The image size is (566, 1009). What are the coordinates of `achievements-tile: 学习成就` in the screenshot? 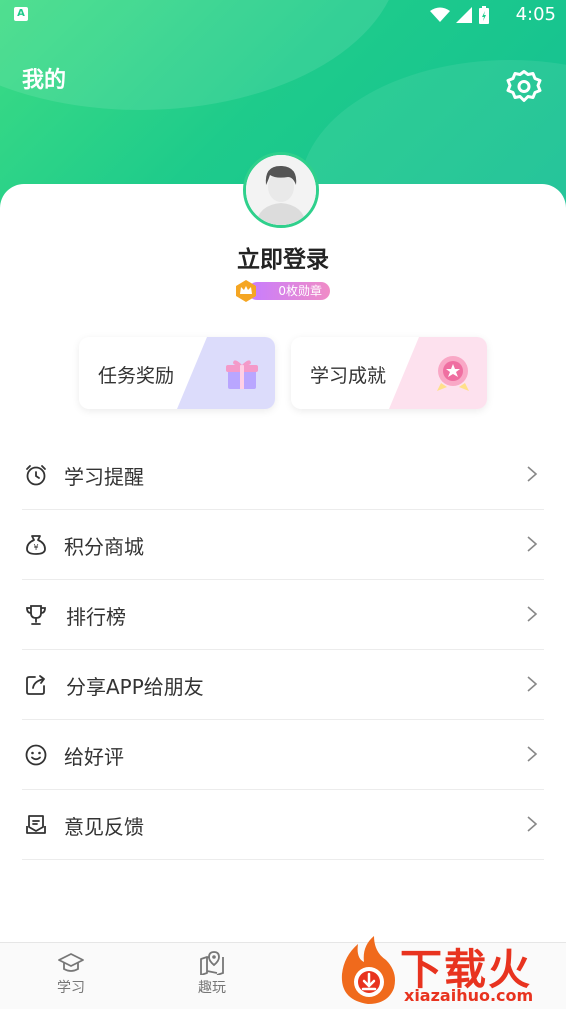 It's located at (389, 373).